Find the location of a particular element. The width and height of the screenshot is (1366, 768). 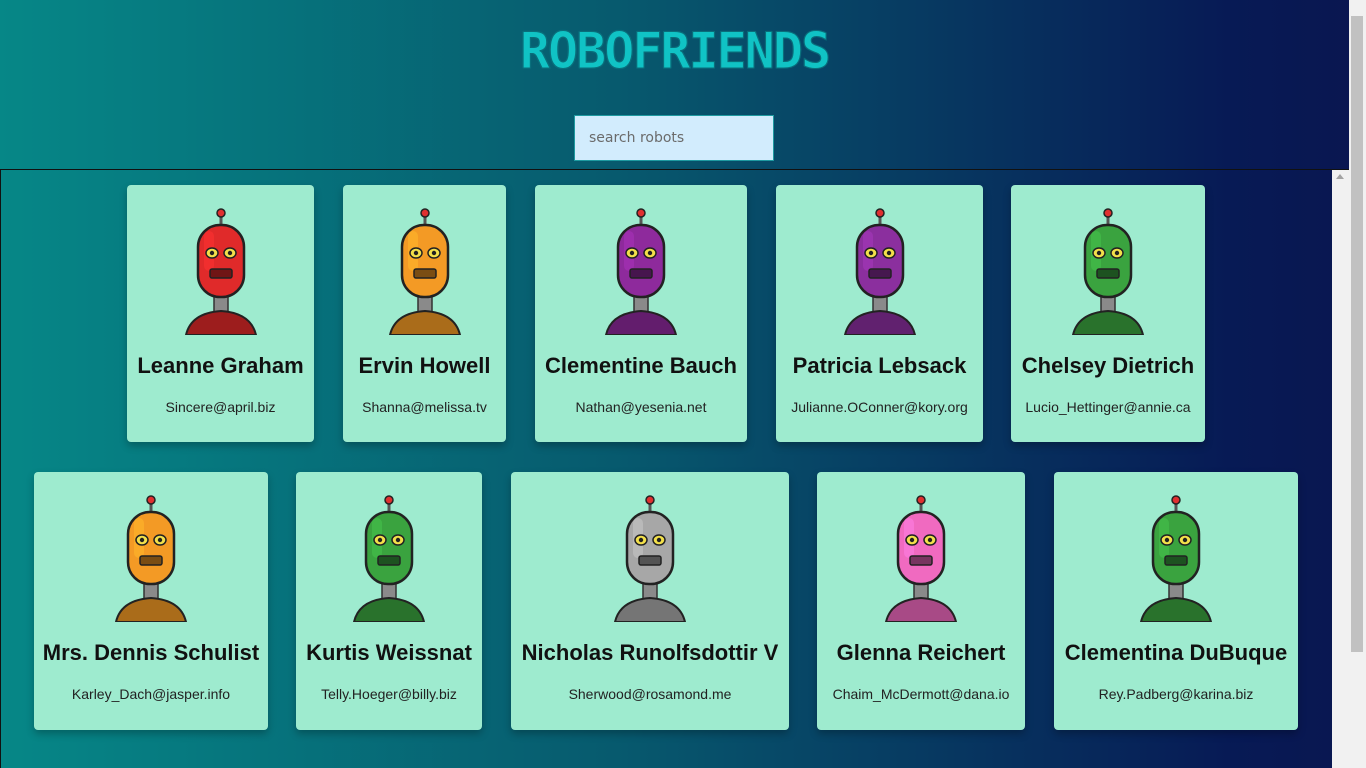

robot-email: Shanna@melissa.tv is located at coordinates (424, 407).